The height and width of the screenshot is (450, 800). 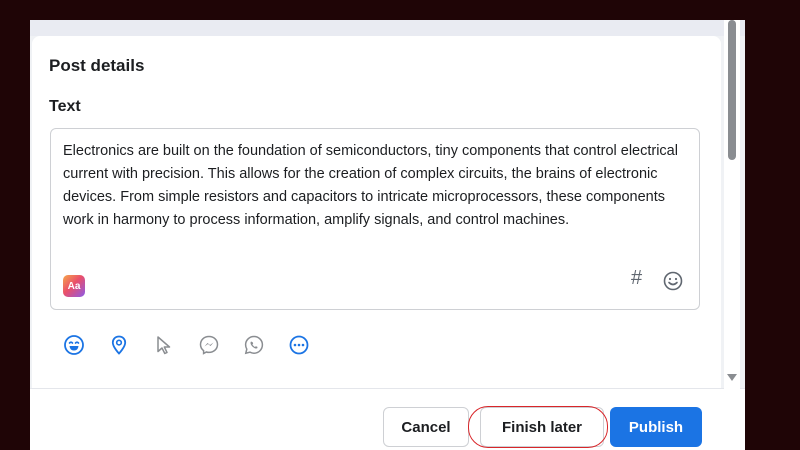 What do you see at coordinates (164, 345) in the screenshot?
I see `cursor-icon` at bounding box center [164, 345].